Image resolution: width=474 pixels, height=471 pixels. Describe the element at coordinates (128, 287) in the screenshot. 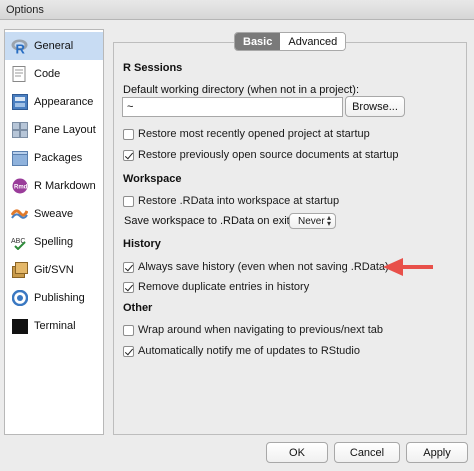

I see `remove-duplicates-checkbox` at that location.